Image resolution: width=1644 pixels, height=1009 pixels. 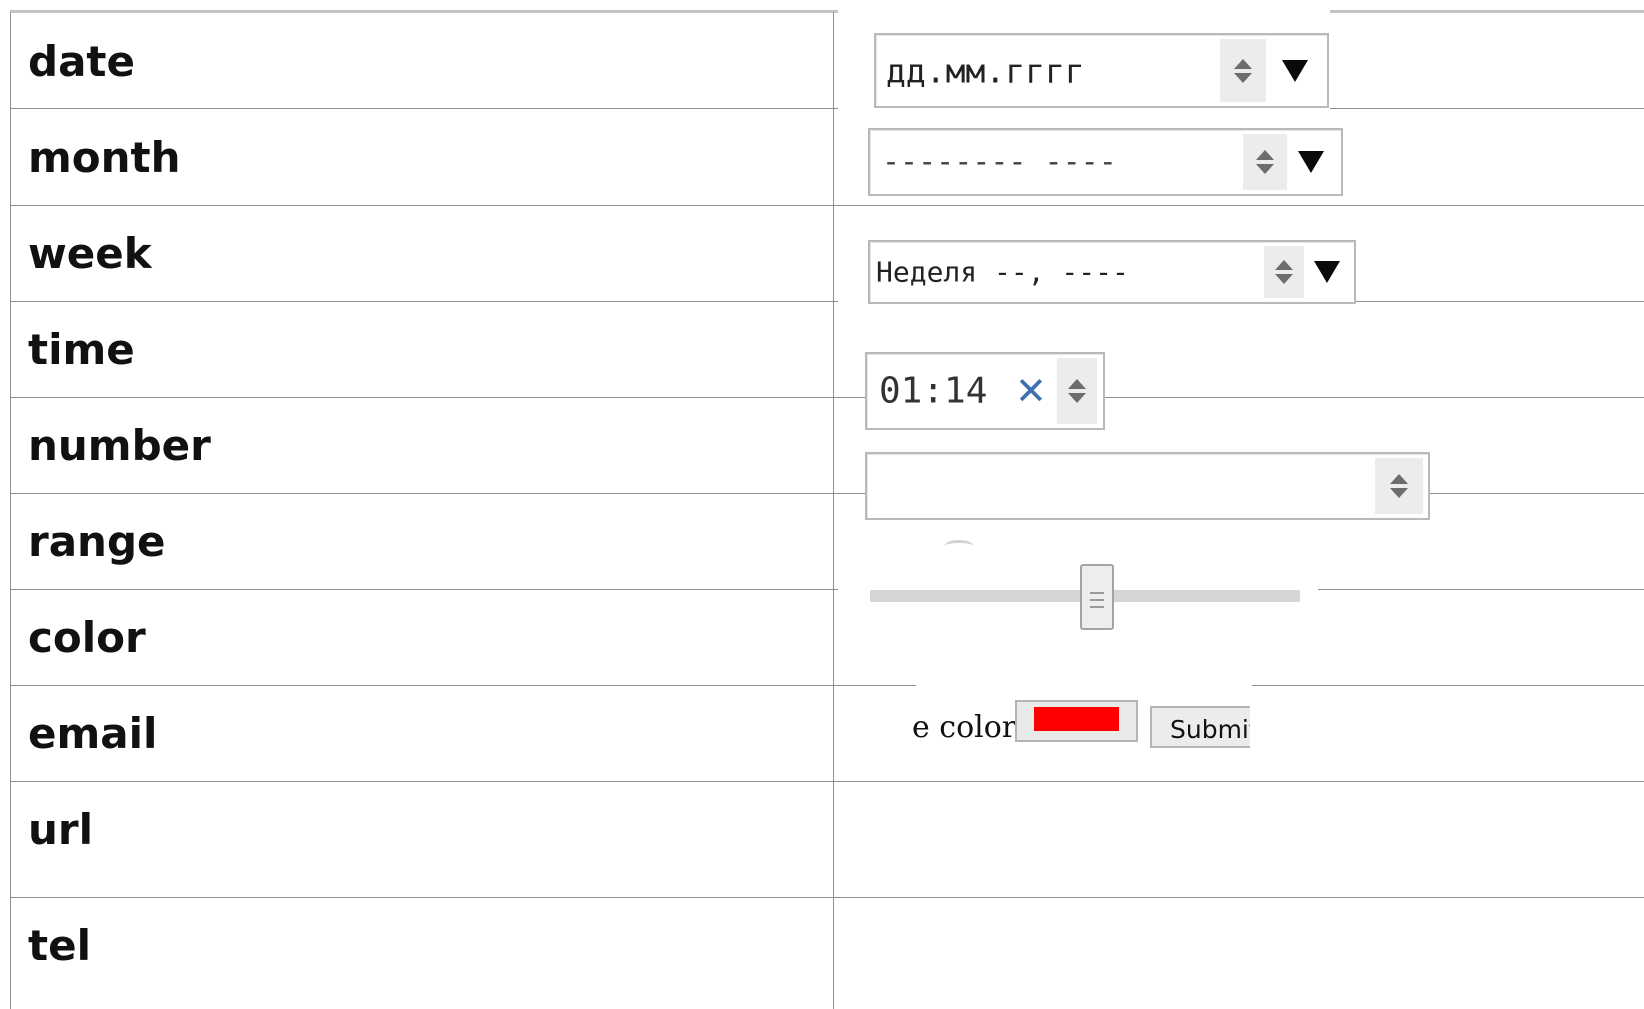 What do you see at coordinates (1101, 70) in the screenshot?
I see `date-input: дд.мм.гггг` at bounding box center [1101, 70].